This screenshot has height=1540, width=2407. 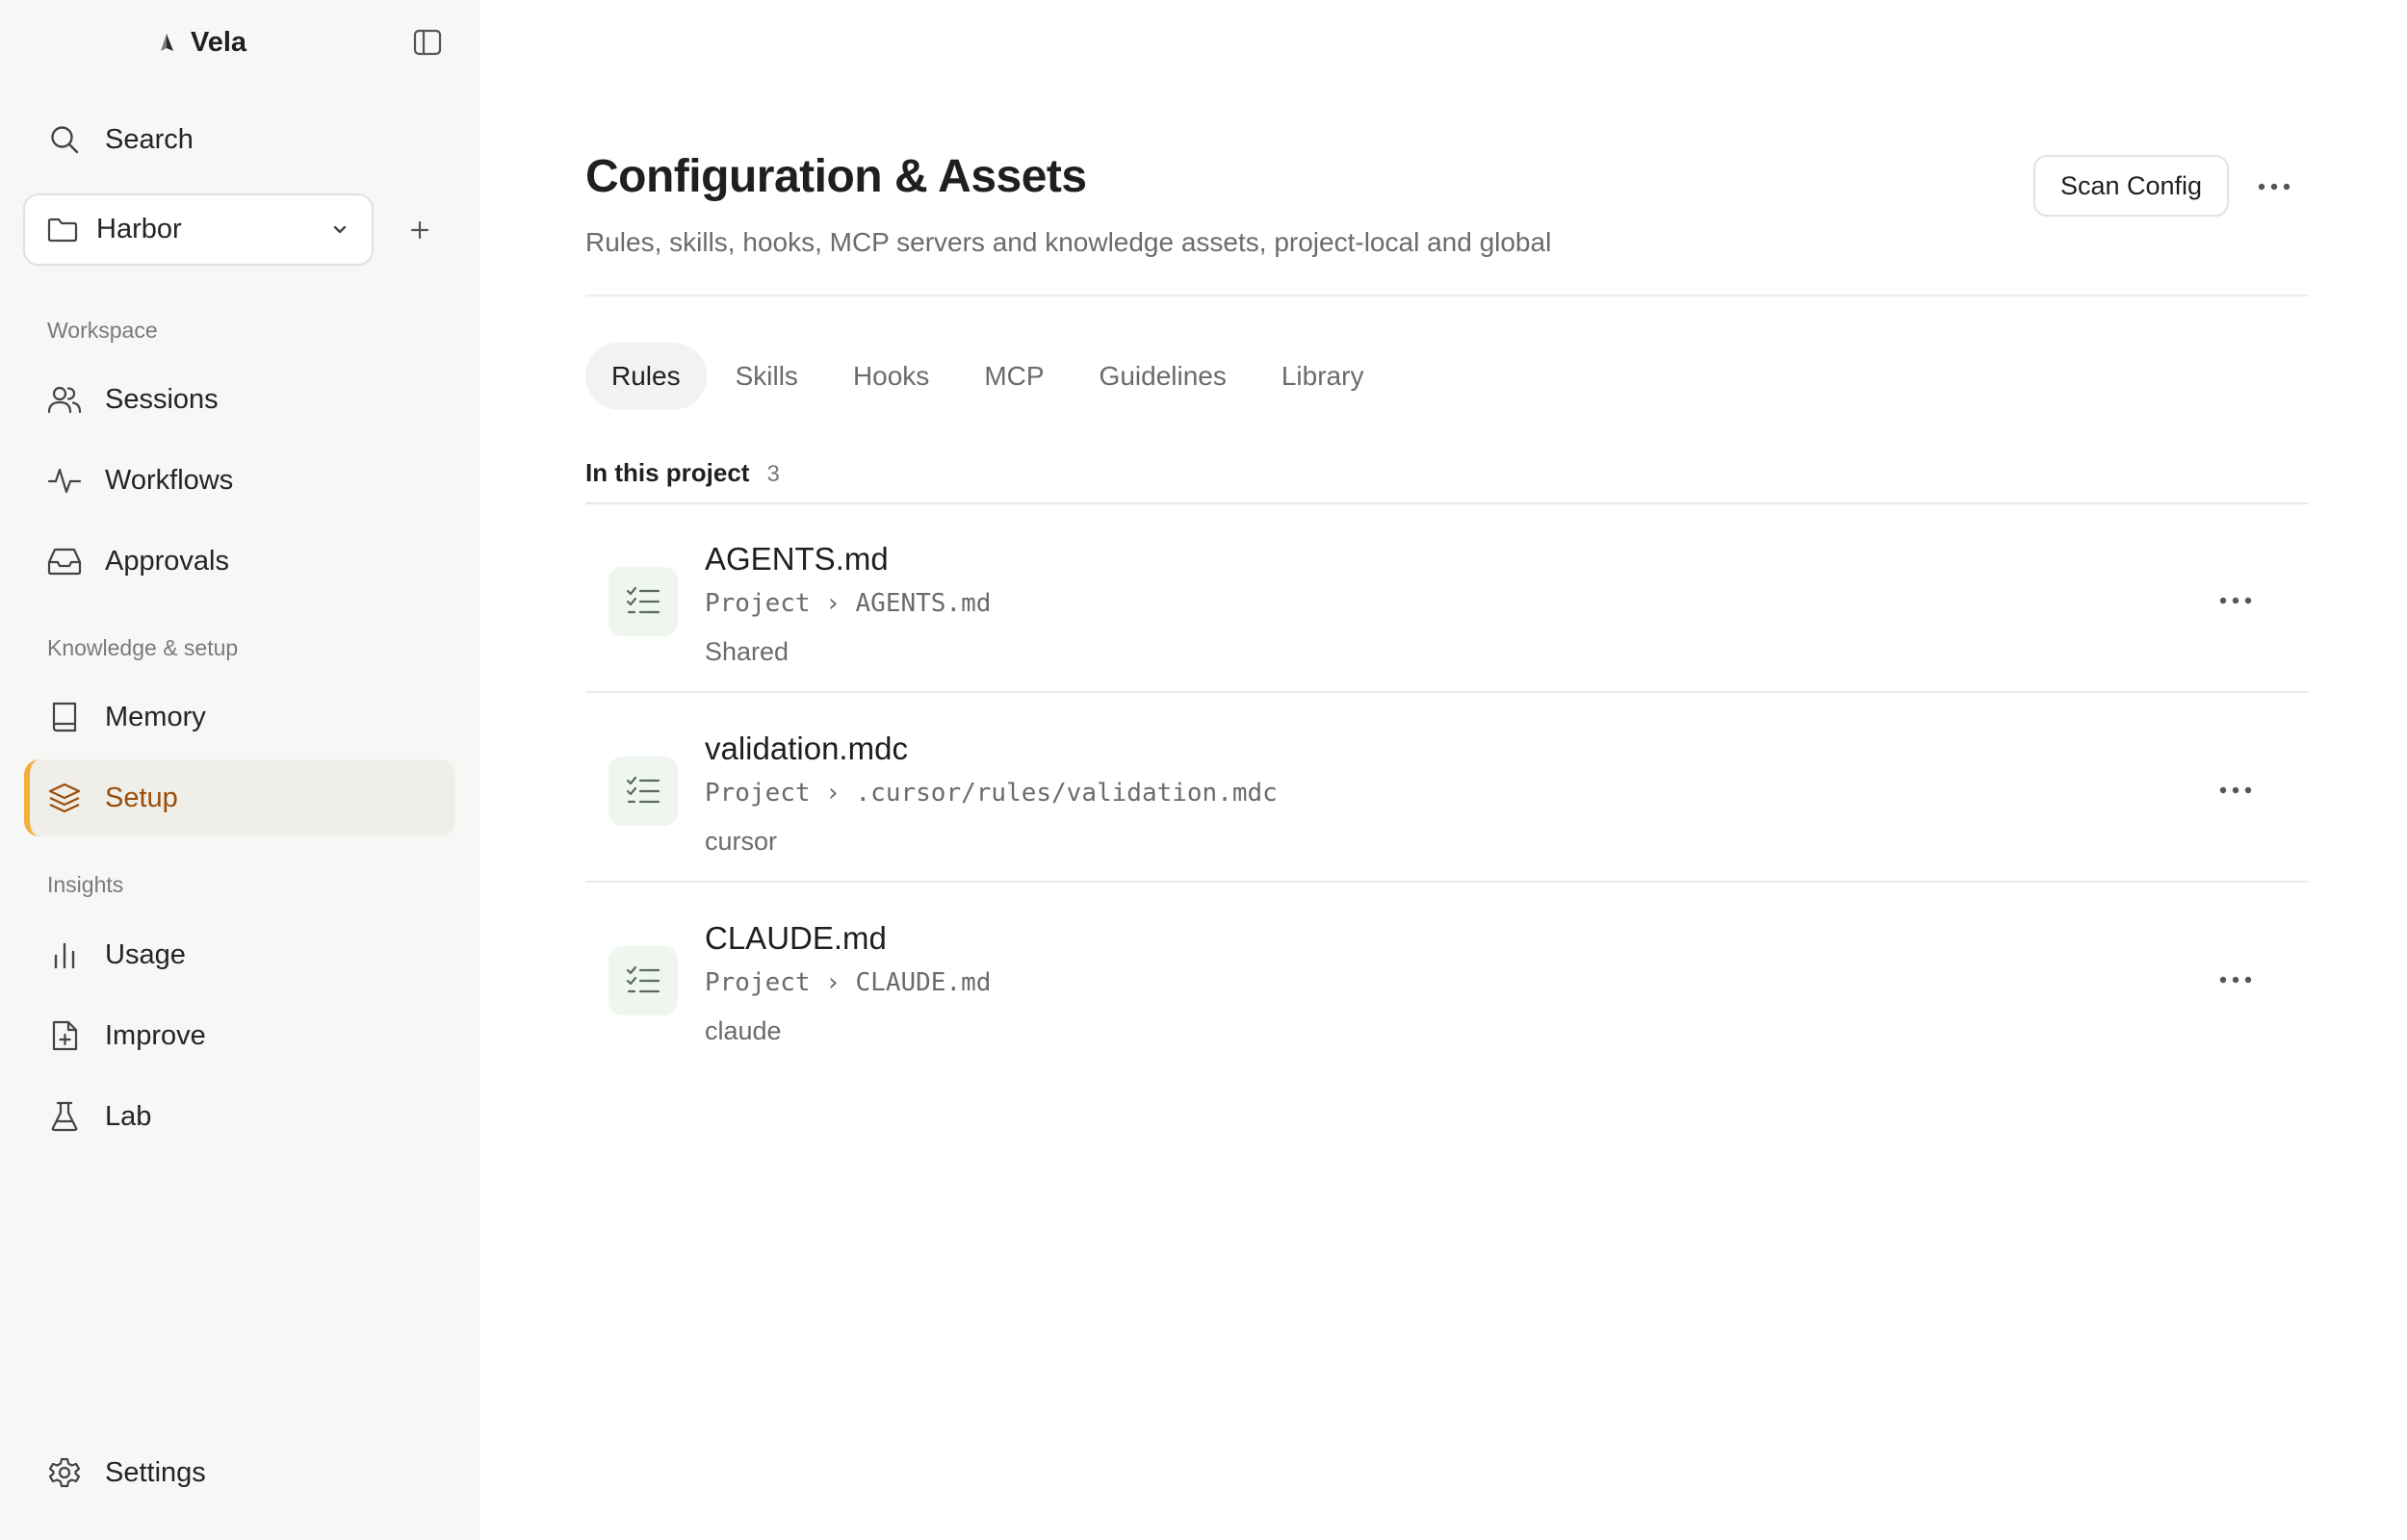 I want to click on tab-hooks: Hooks, so click(x=891, y=376).